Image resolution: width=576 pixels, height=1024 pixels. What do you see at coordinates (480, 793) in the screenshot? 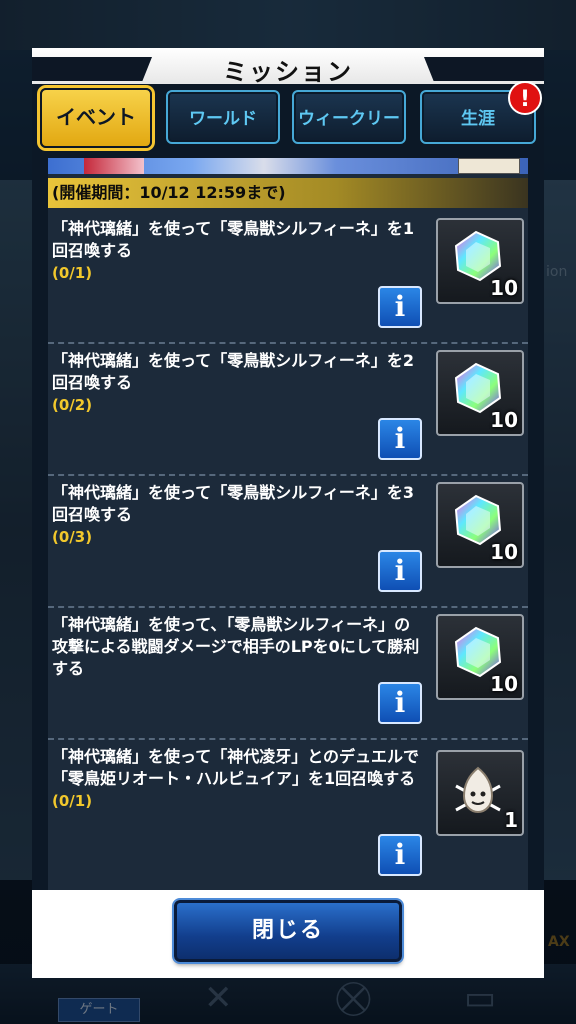
I see `reward-box: 1` at bounding box center [480, 793].